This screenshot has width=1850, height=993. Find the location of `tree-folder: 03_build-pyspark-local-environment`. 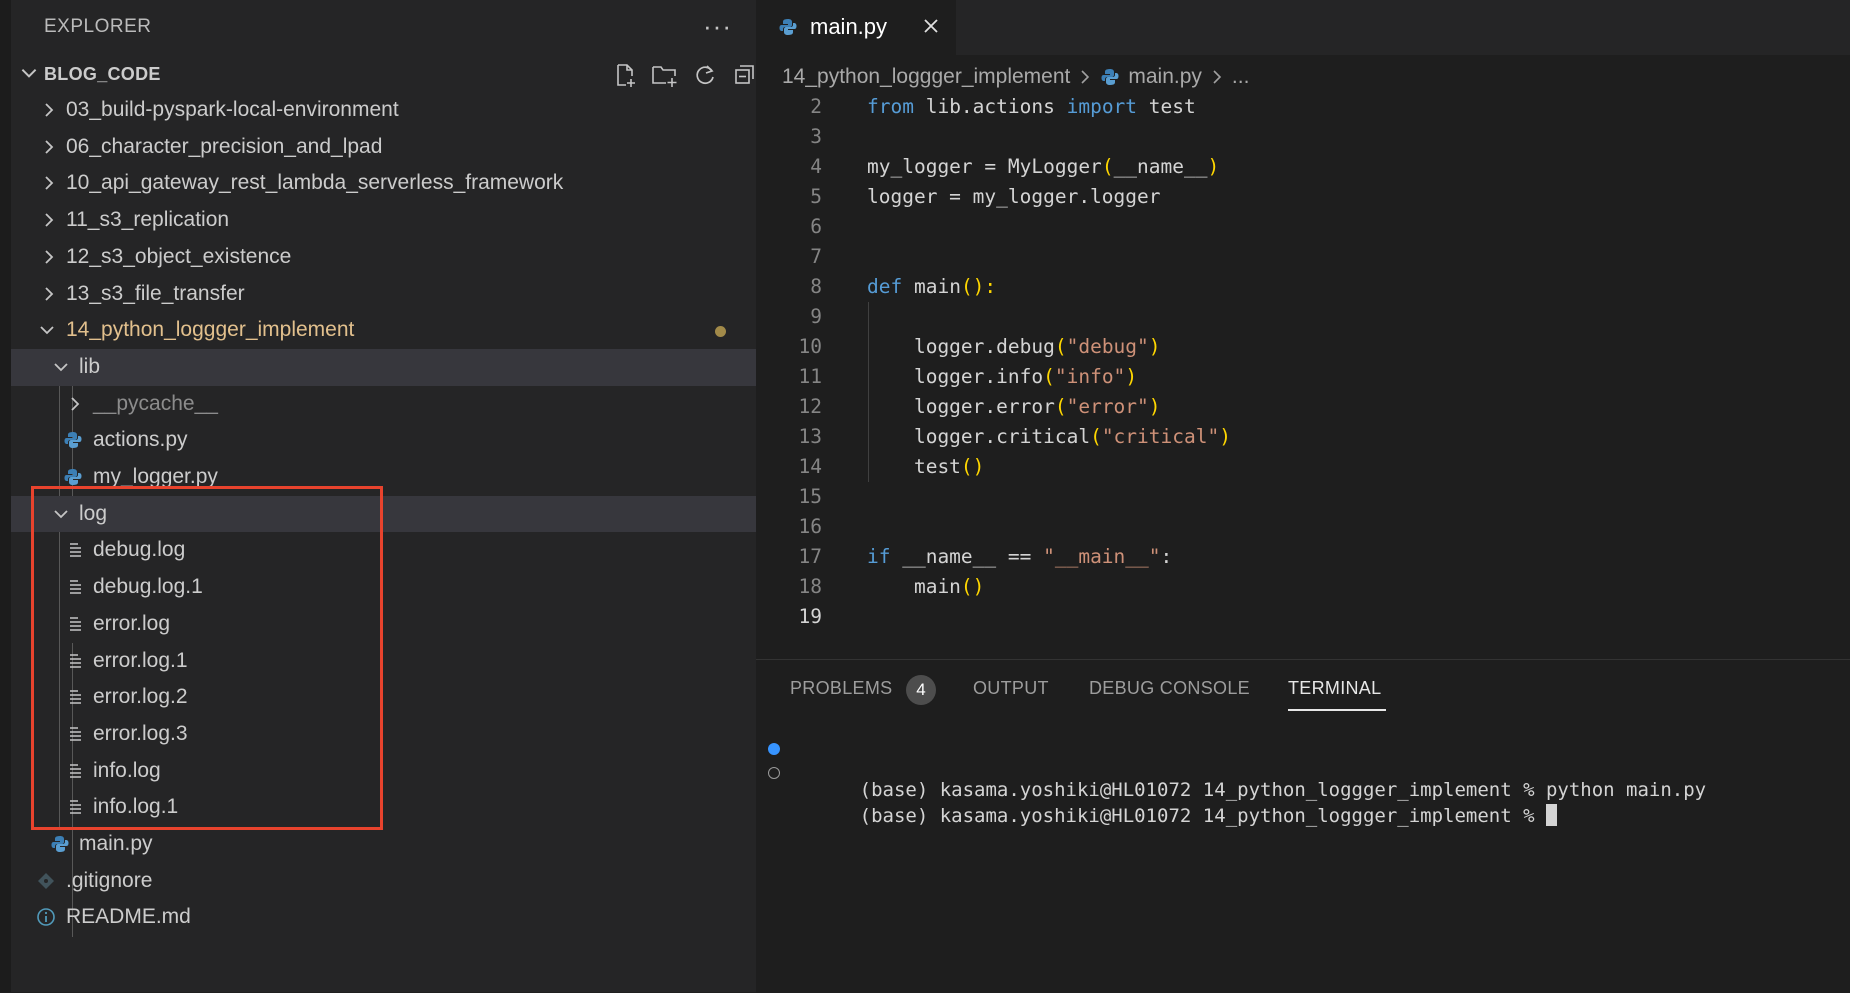

tree-folder: 03_build-pyspark-local-environment is located at coordinates (383, 110).